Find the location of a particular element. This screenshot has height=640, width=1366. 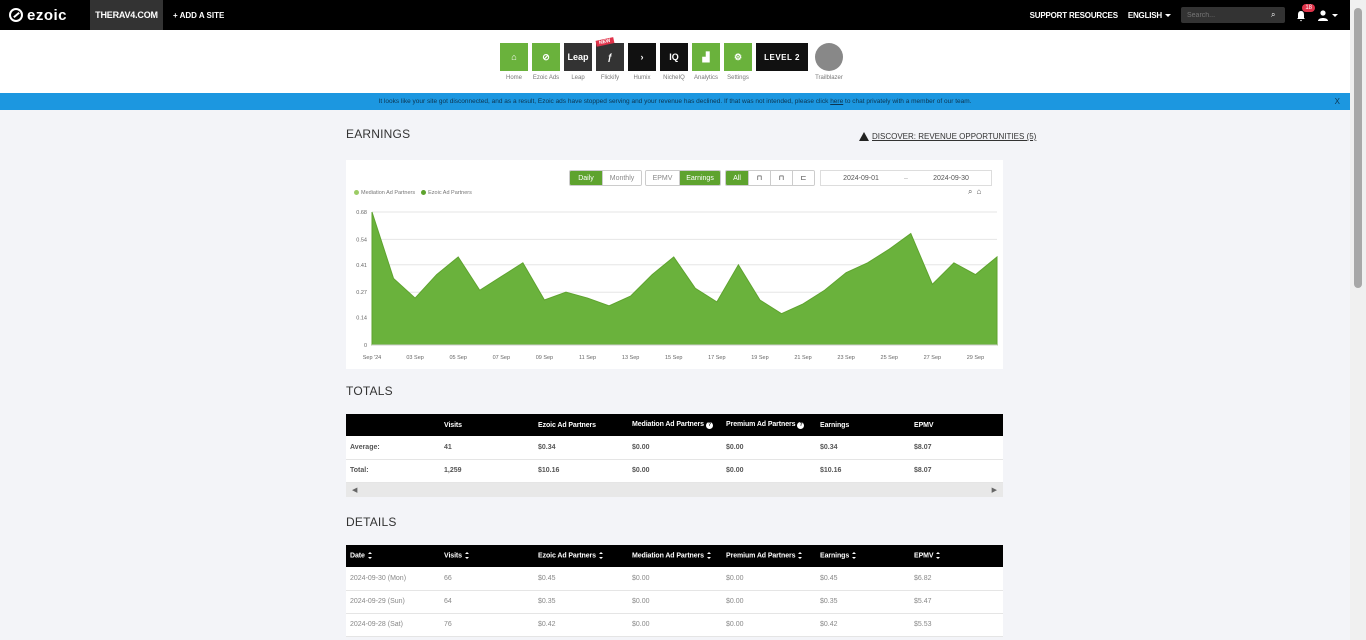

monthly-button: Monthly is located at coordinates (621, 178).